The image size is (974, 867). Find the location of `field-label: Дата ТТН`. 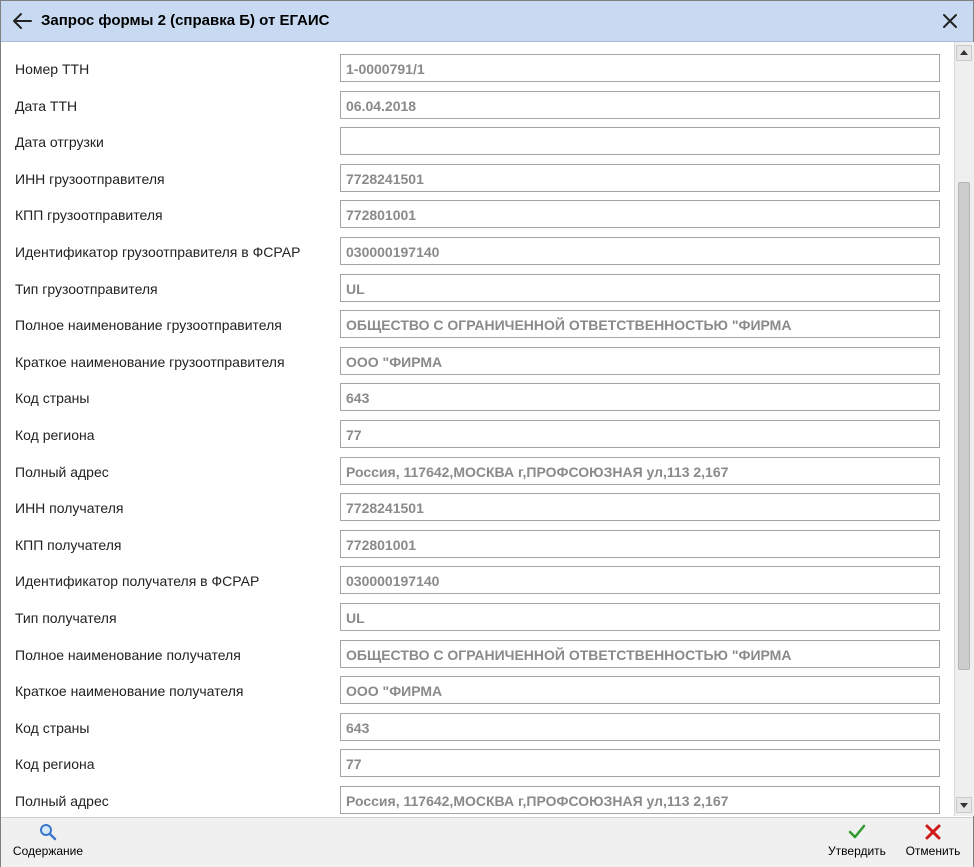

field-label: Дата ТТН is located at coordinates (46, 105).